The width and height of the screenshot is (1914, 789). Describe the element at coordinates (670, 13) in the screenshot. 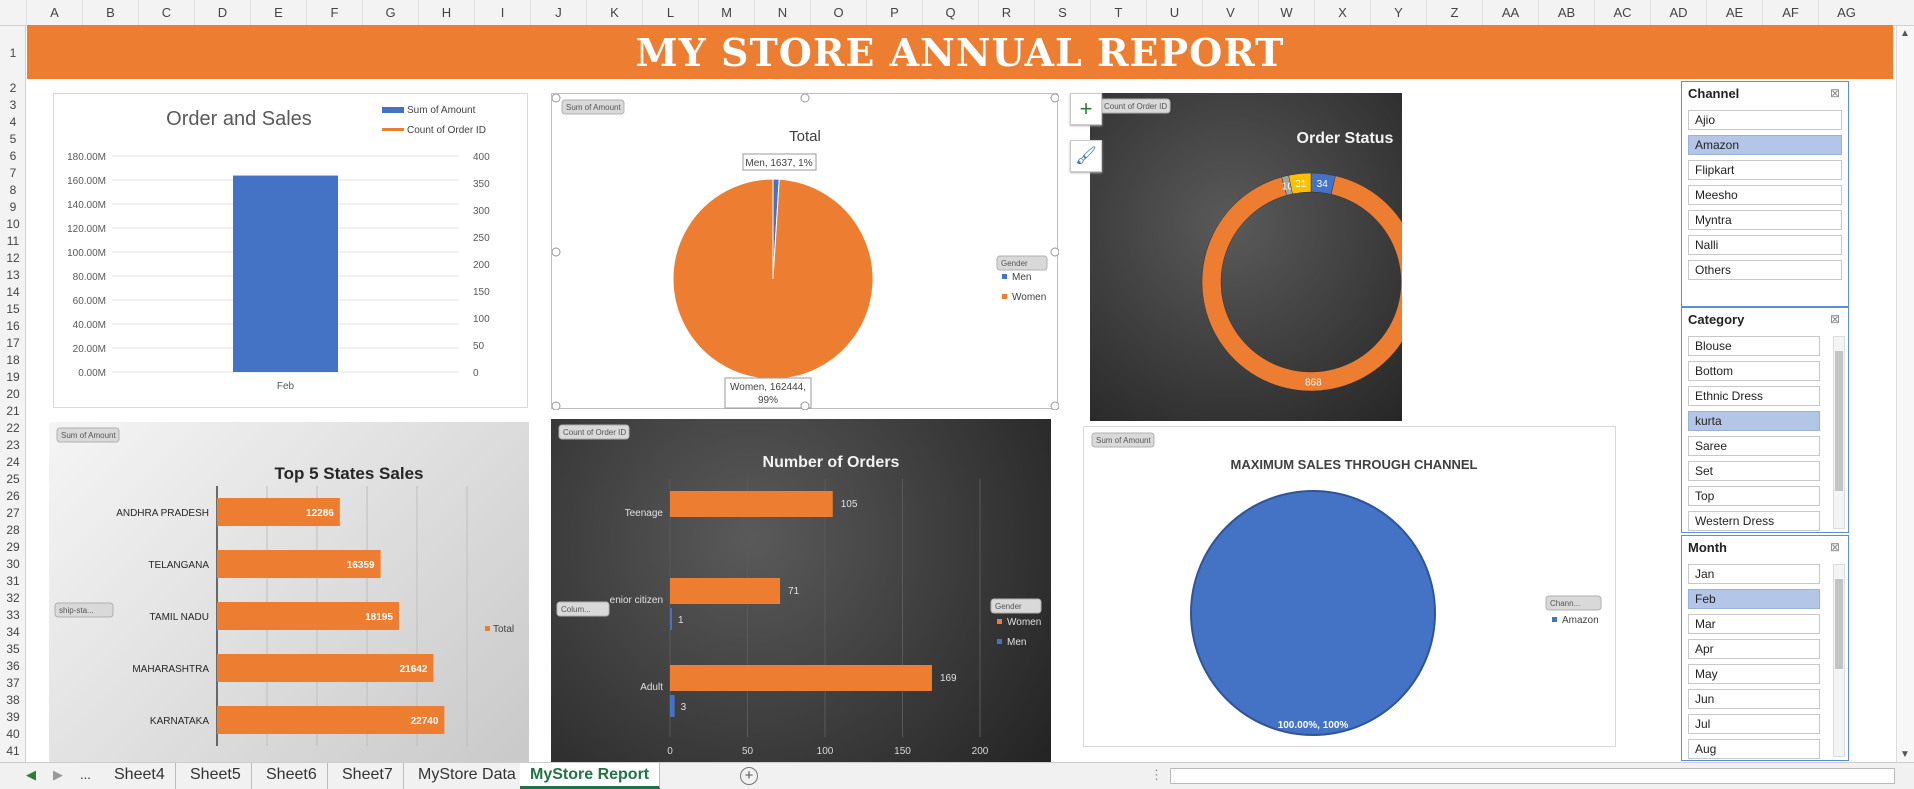

I see `column-header: L` at that location.